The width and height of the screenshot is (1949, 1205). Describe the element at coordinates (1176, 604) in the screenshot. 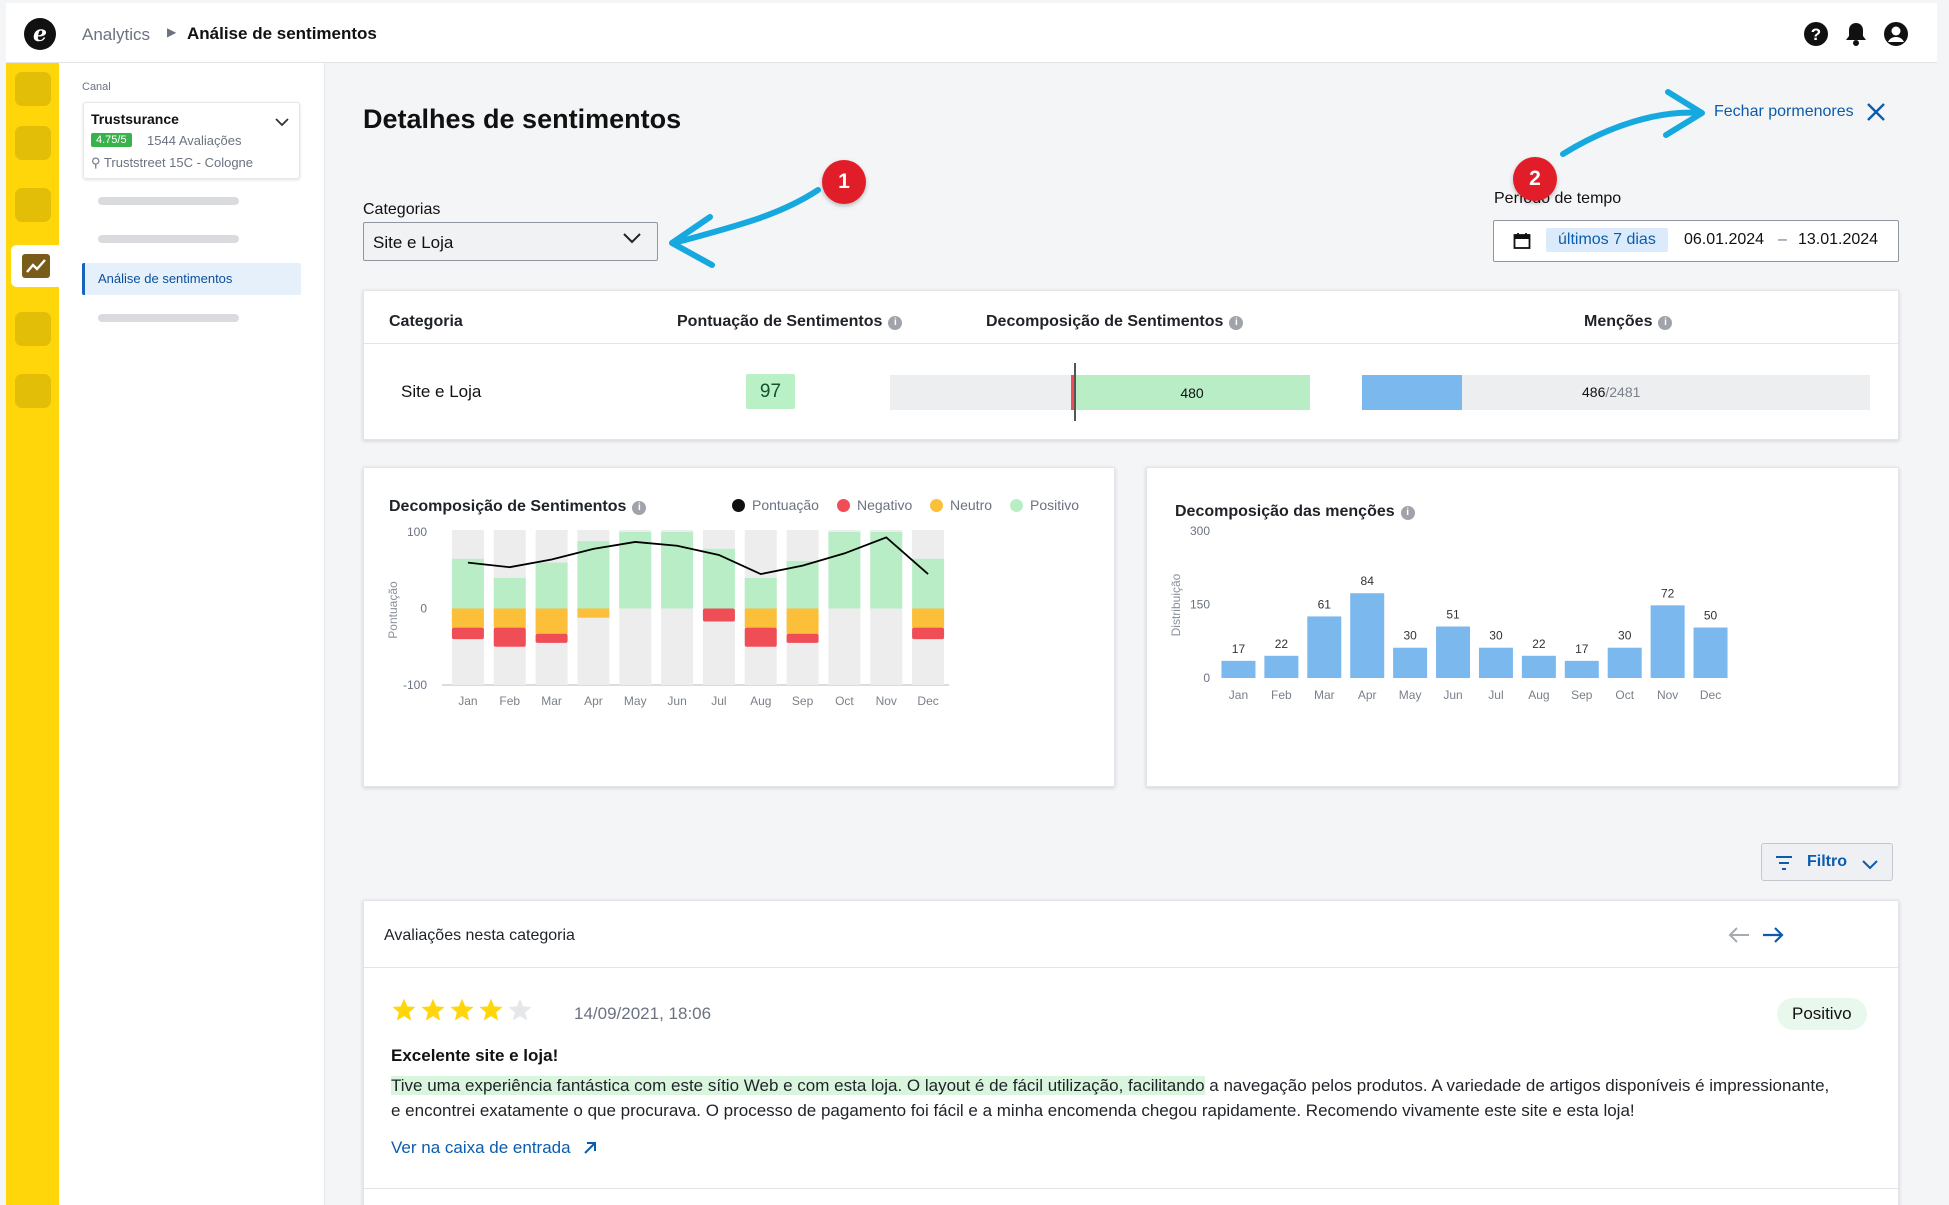

I see `y-axis-label: Distribuição` at that location.